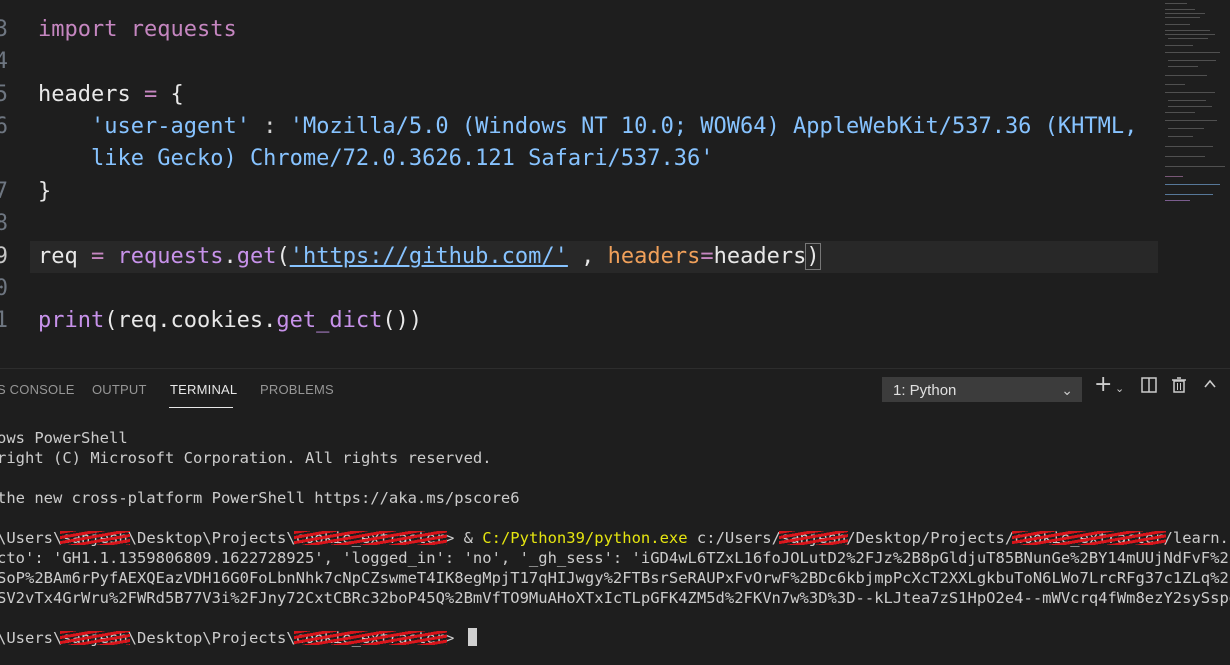 This screenshot has height=665, width=1230. I want to click on line-number: 1, so click(4, 320).